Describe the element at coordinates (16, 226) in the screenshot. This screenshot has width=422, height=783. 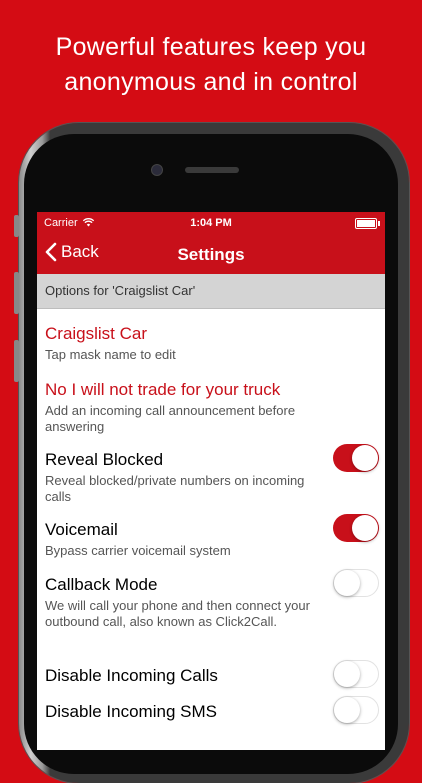
I see `phone-side-button` at that location.